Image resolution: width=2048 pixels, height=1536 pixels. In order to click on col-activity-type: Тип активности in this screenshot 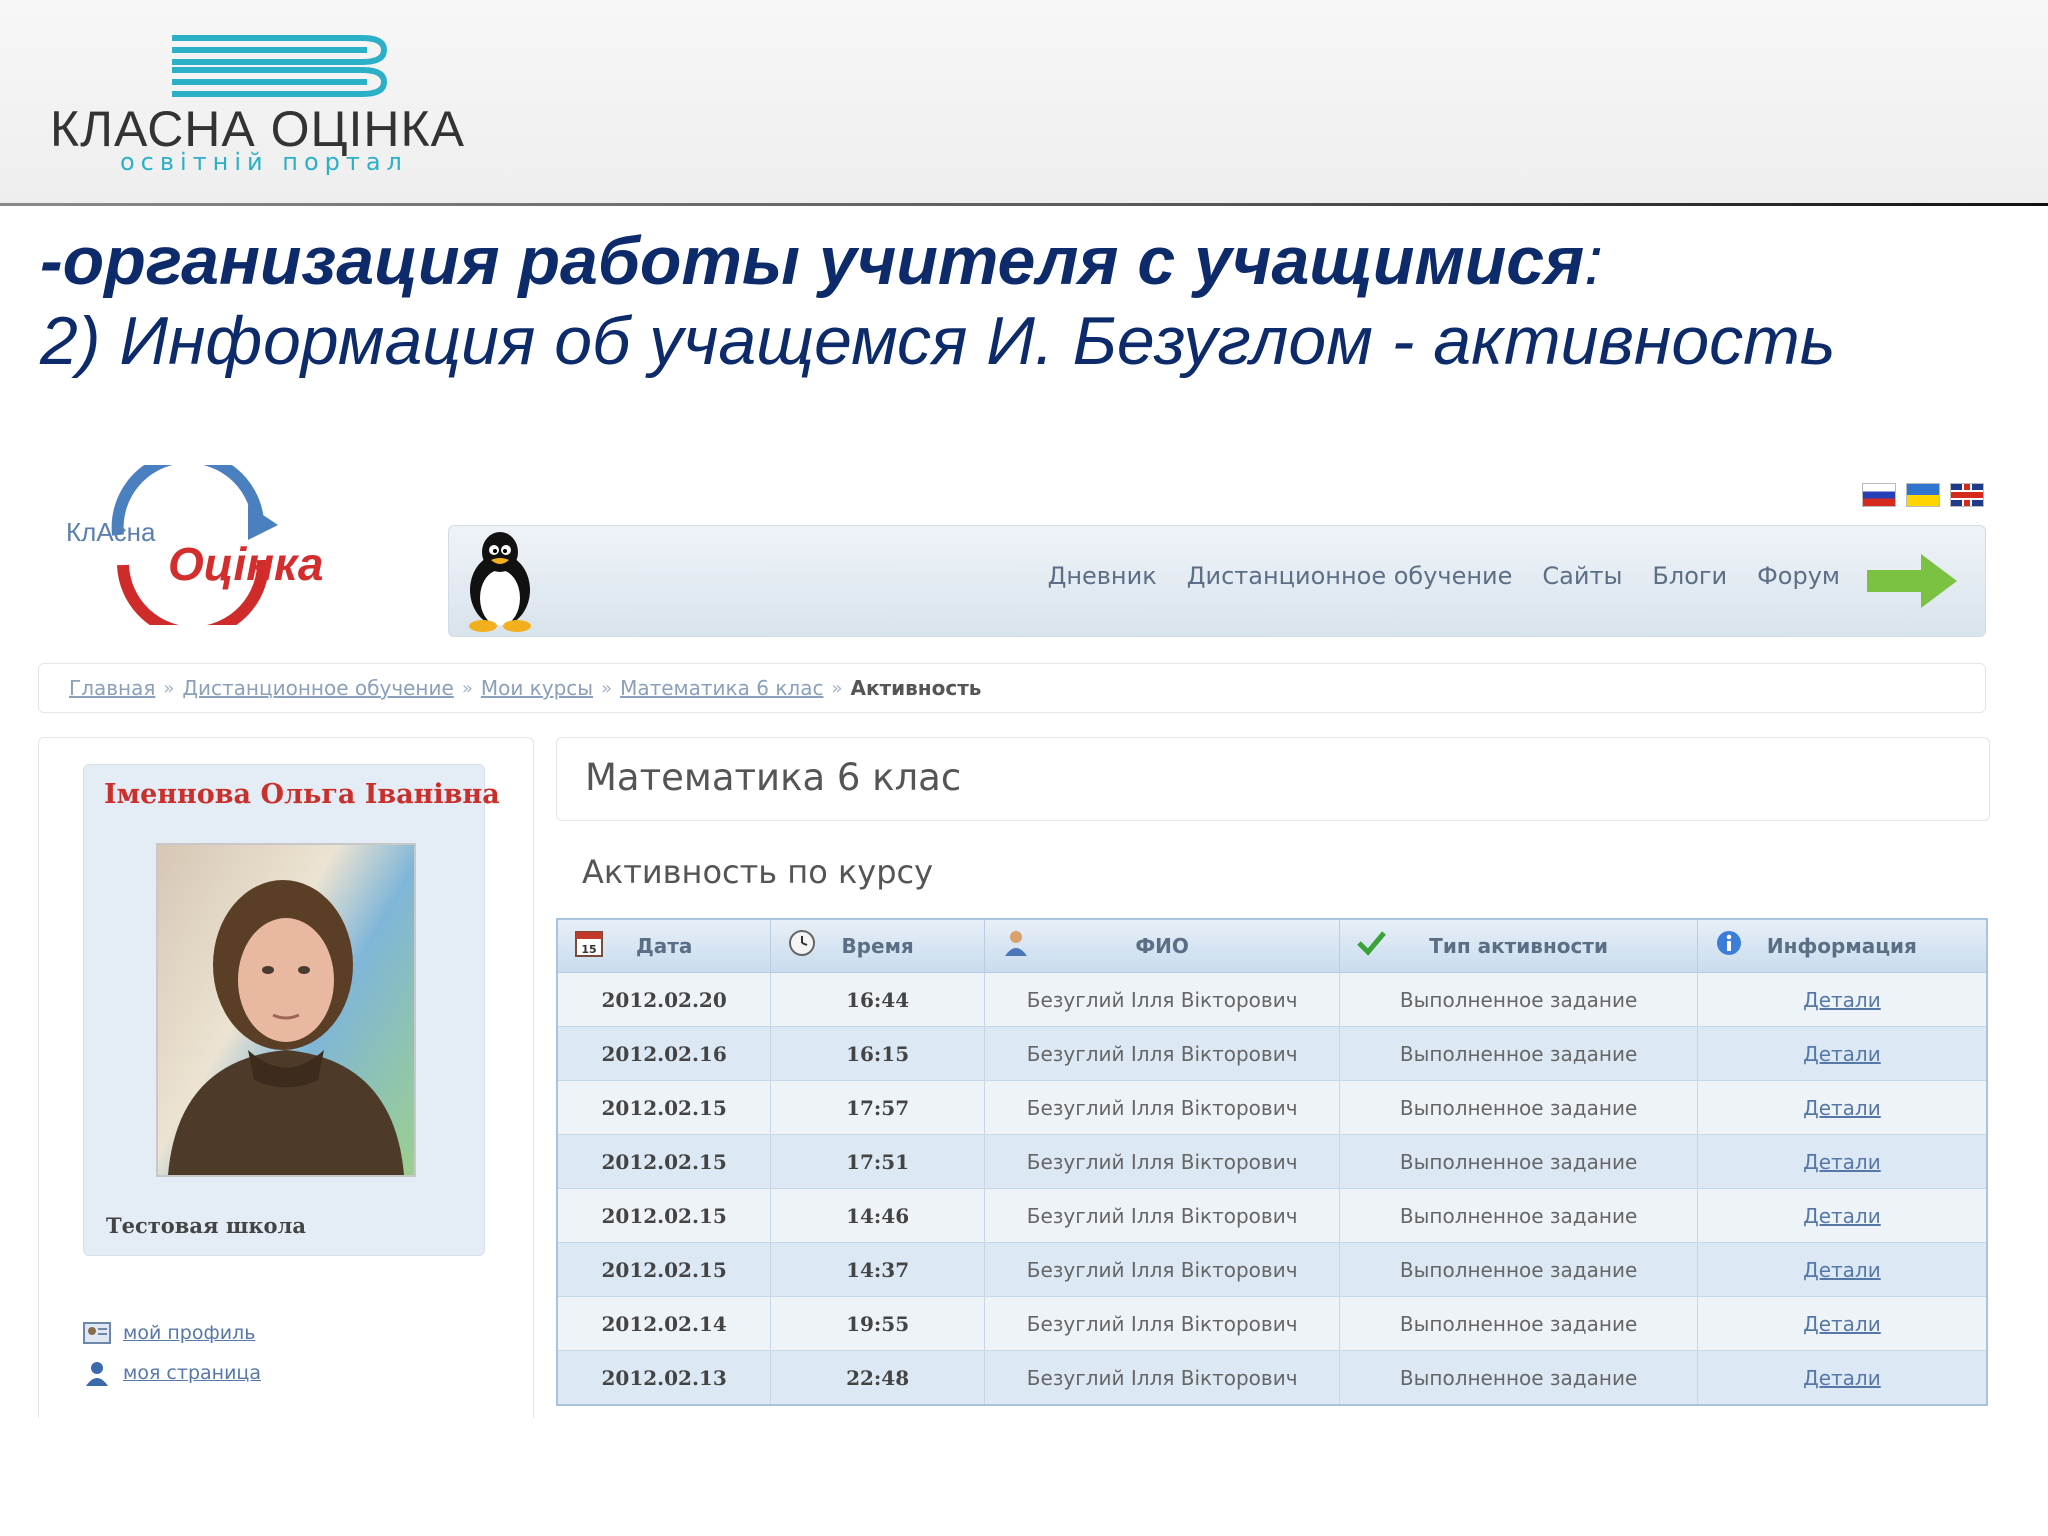, I will do `click(1518, 945)`.